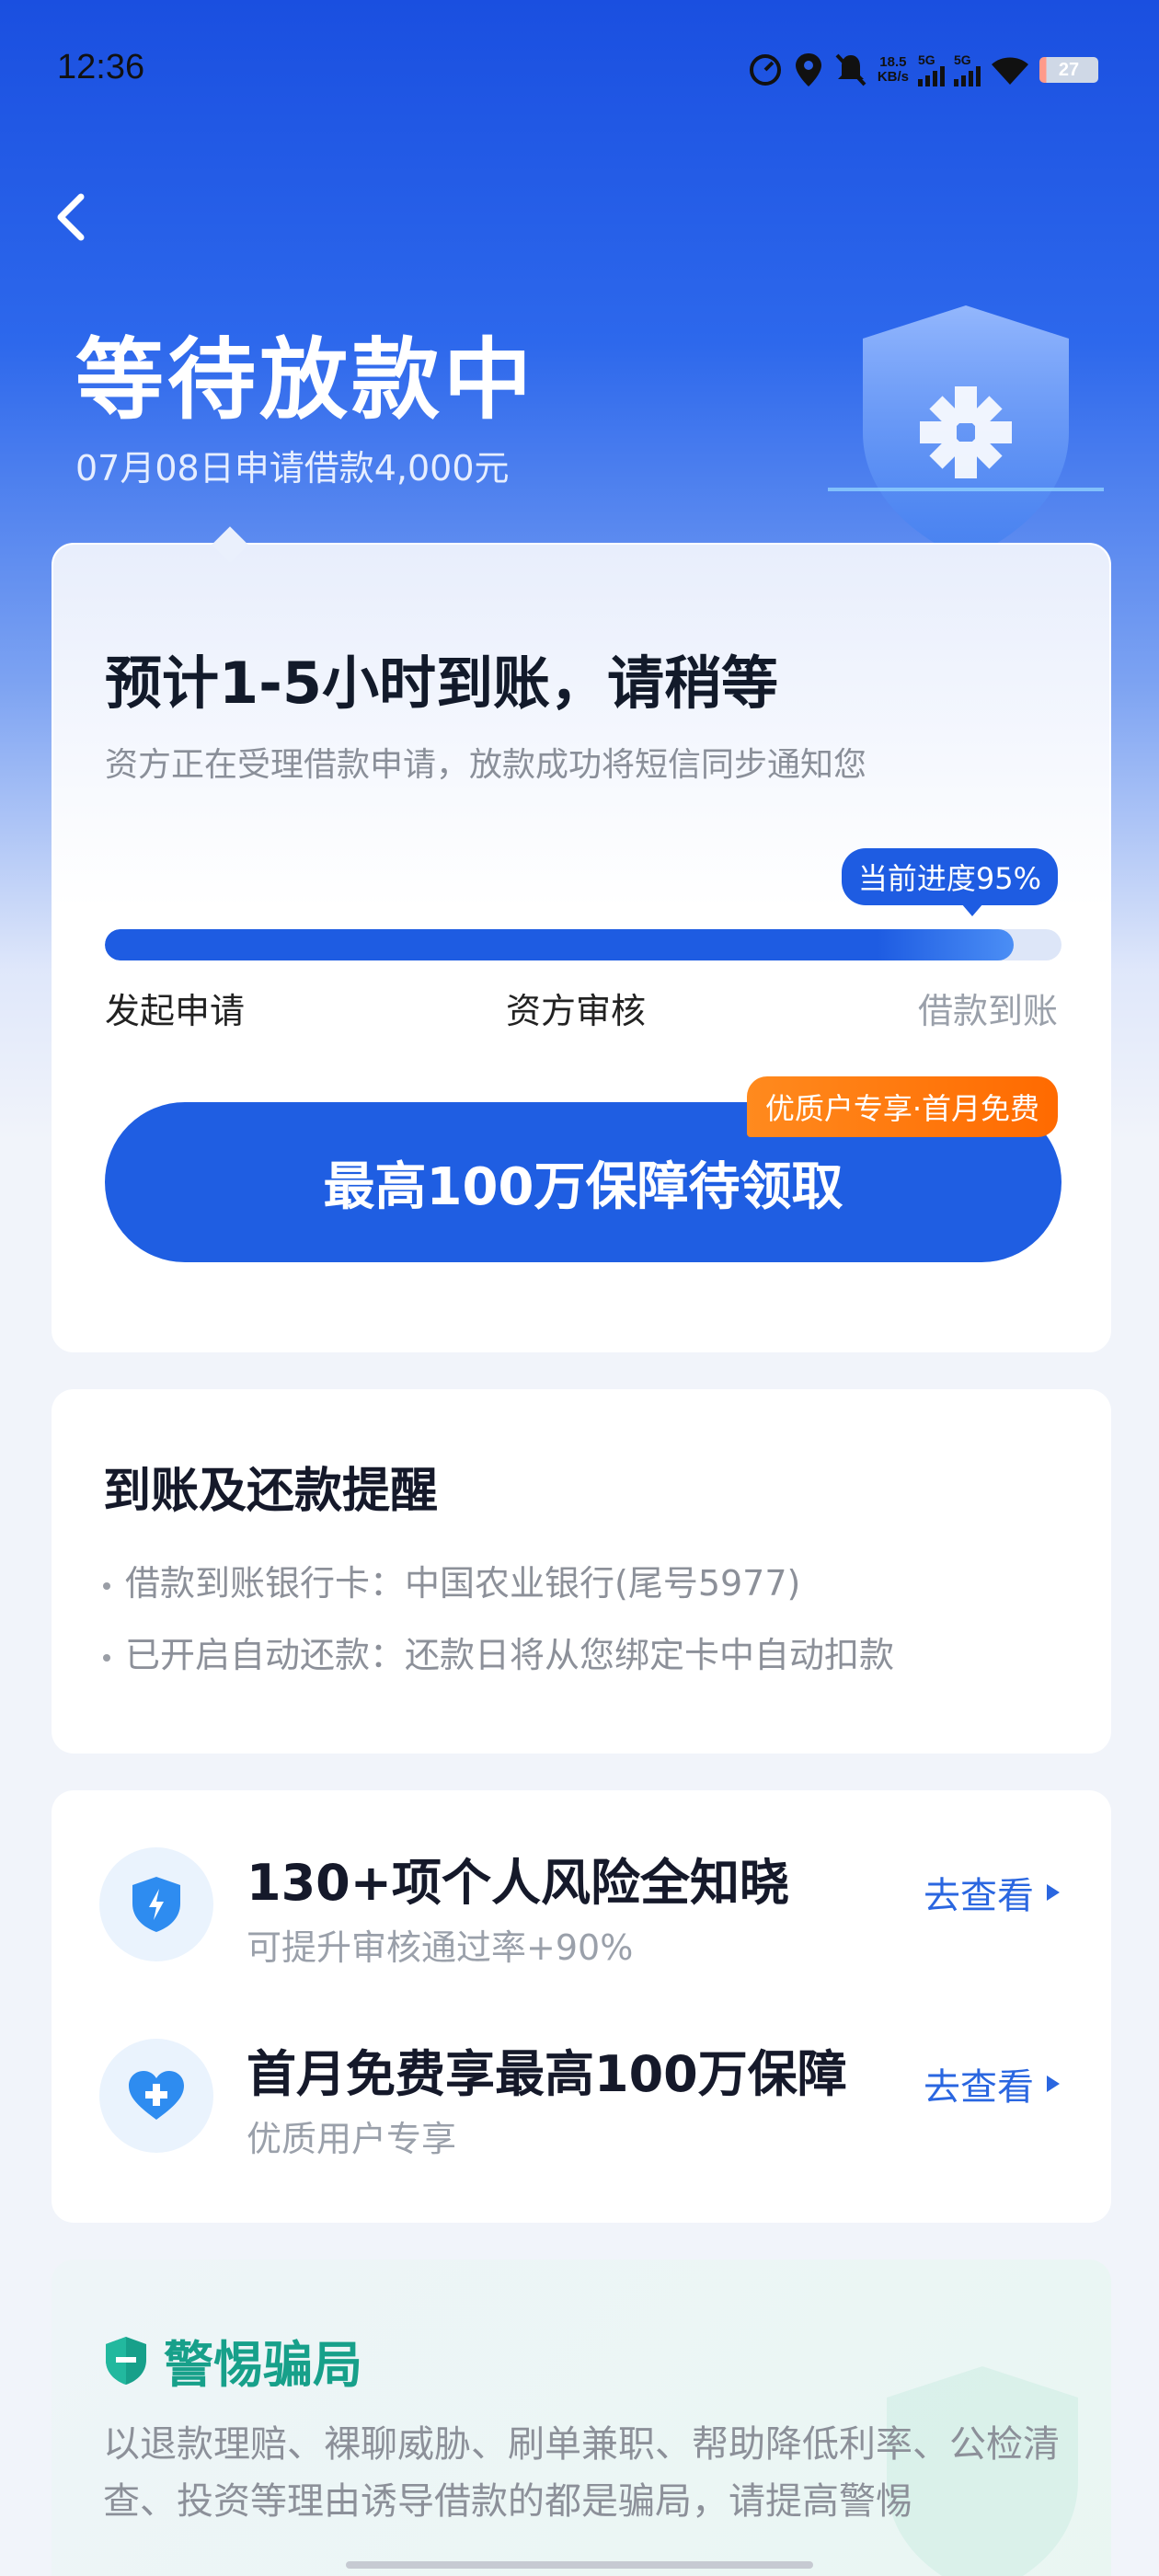 The width and height of the screenshot is (1159, 2576). Describe the element at coordinates (808, 70) in the screenshot. I see `location-icon` at that location.